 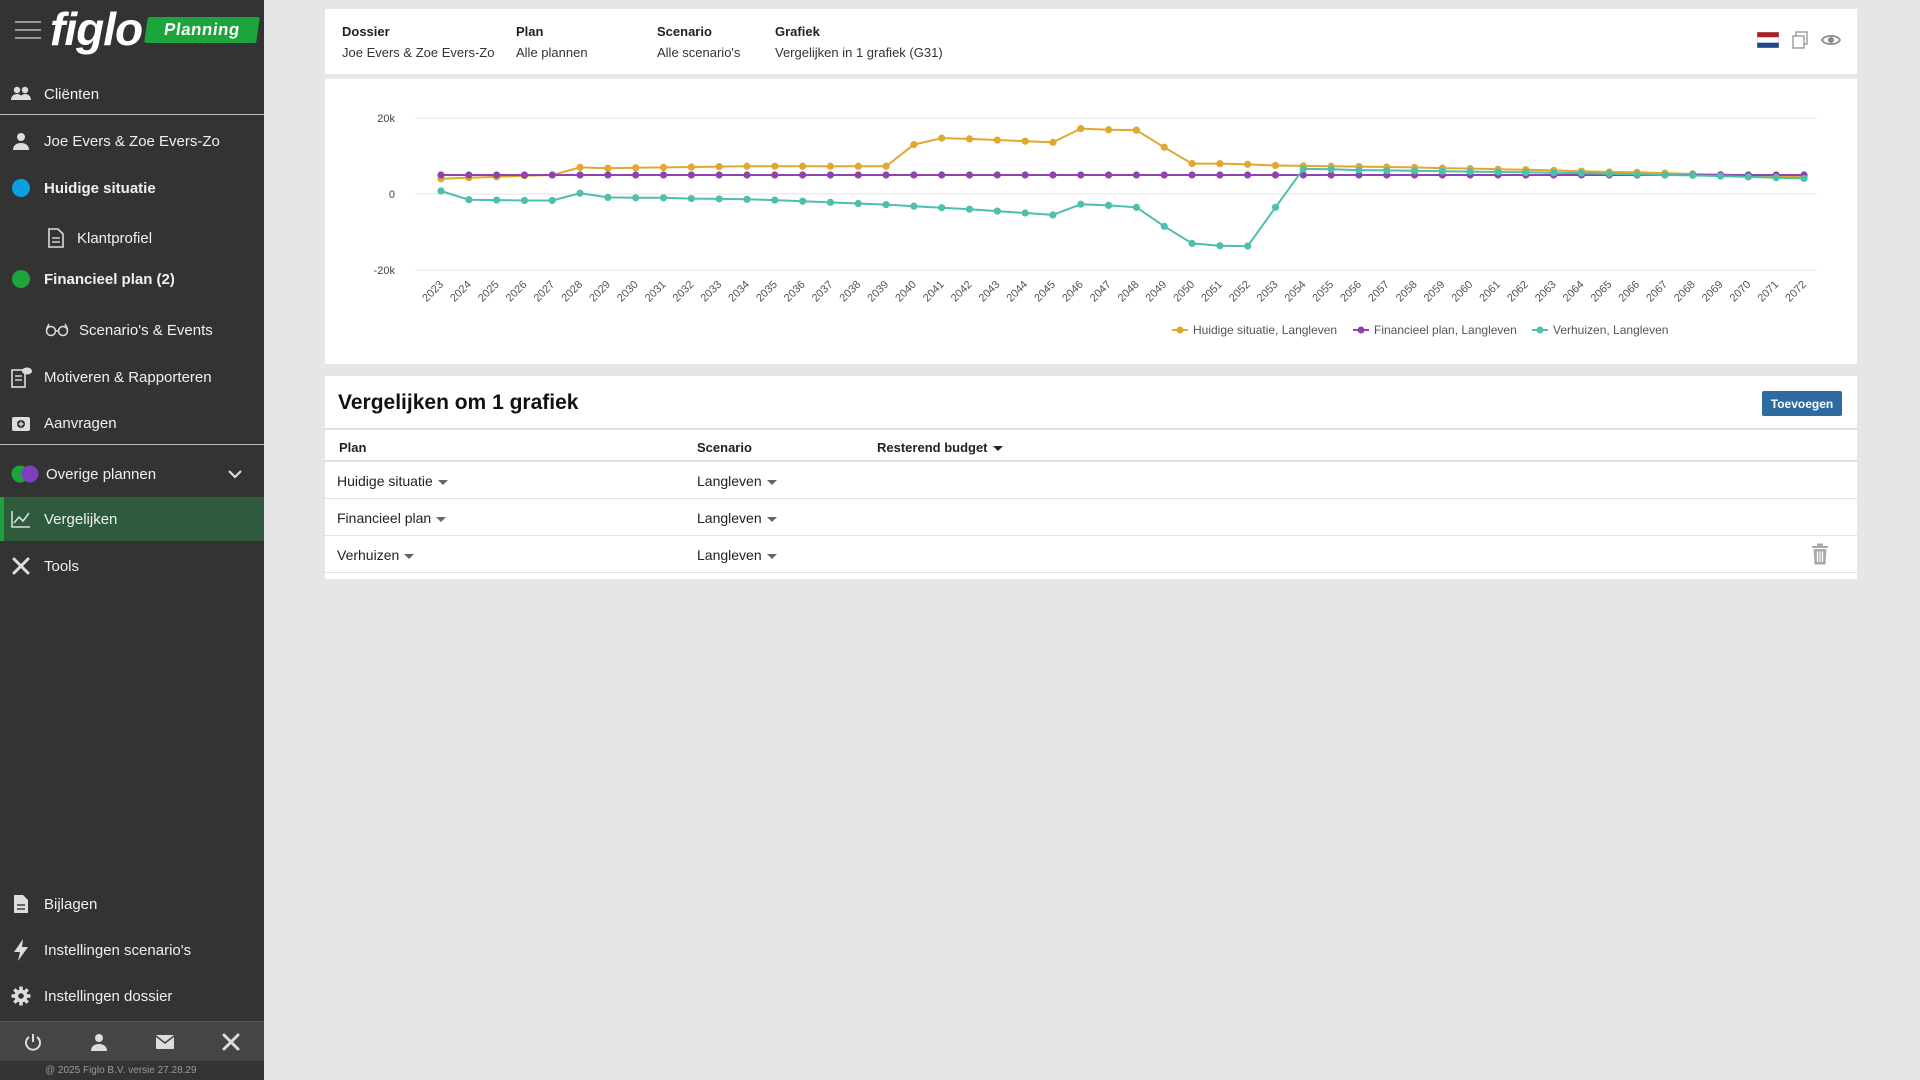 I want to click on figlo-logo: figlo, so click(x=96, y=29).